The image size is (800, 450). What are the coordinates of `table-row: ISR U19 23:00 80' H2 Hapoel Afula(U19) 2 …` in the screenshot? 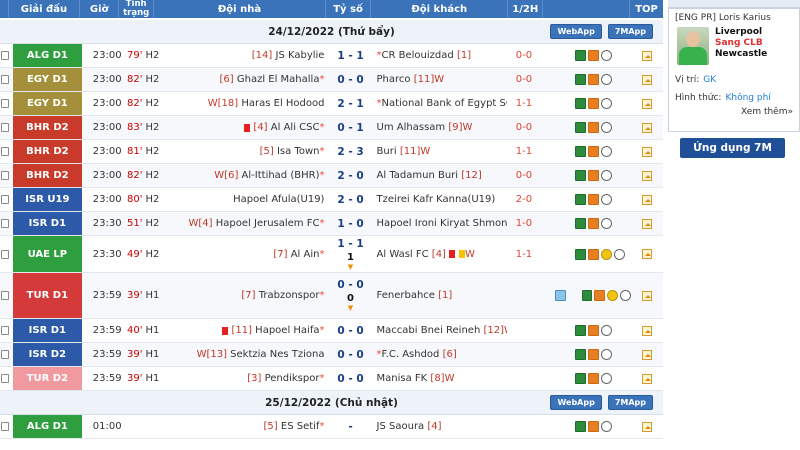 It's located at (331, 200).